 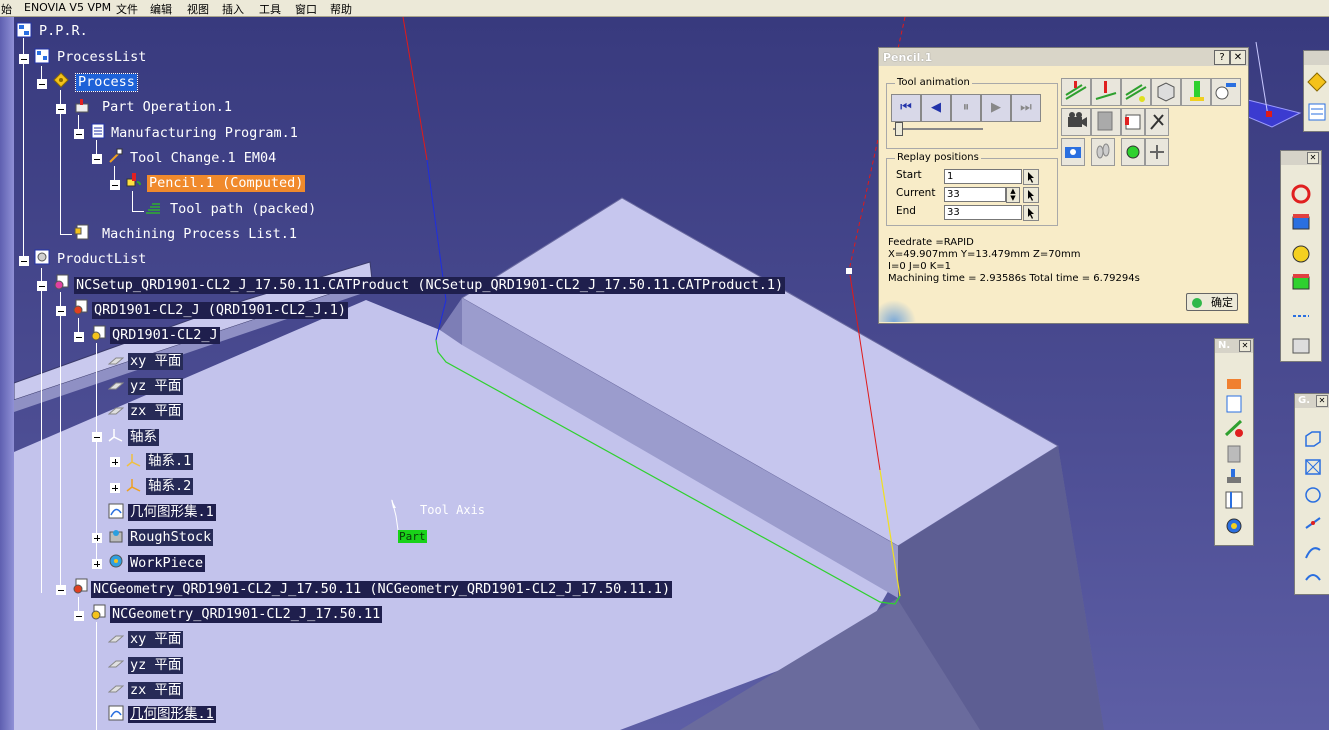 What do you see at coordinates (170, 486) in the screenshot?
I see `tree-node-axis-system-2: 轴系.2` at bounding box center [170, 486].